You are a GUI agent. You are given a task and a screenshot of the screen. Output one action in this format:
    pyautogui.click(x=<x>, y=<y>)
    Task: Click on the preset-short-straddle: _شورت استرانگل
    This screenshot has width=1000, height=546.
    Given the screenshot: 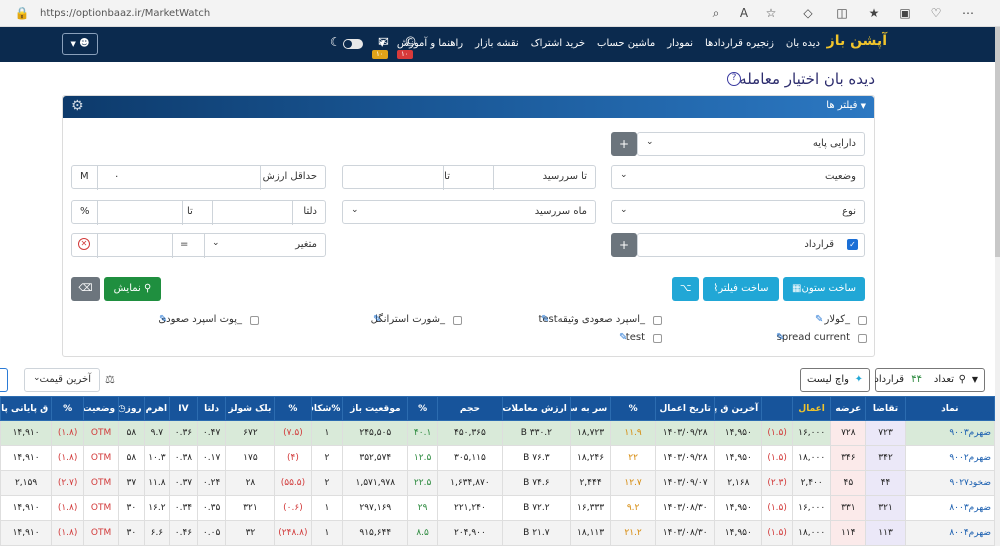 What is the action you would take?
    pyautogui.click(x=408, y=319)
    